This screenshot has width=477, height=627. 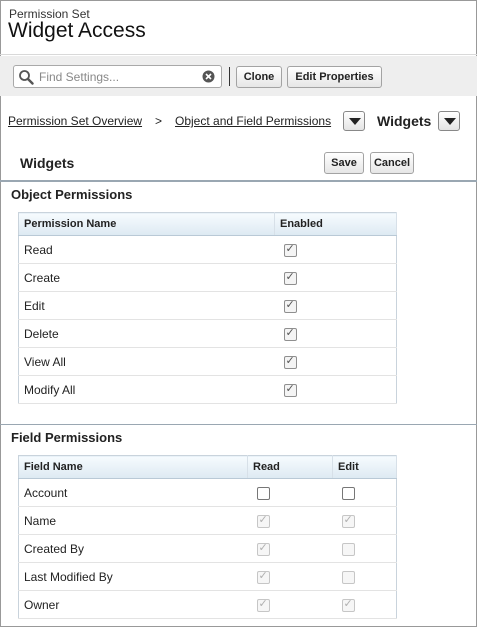 What do you see at coordinates (146, 224) in the screenshot?
I see `col-permission-name: Permission Name` at bounding box center [146, 224].